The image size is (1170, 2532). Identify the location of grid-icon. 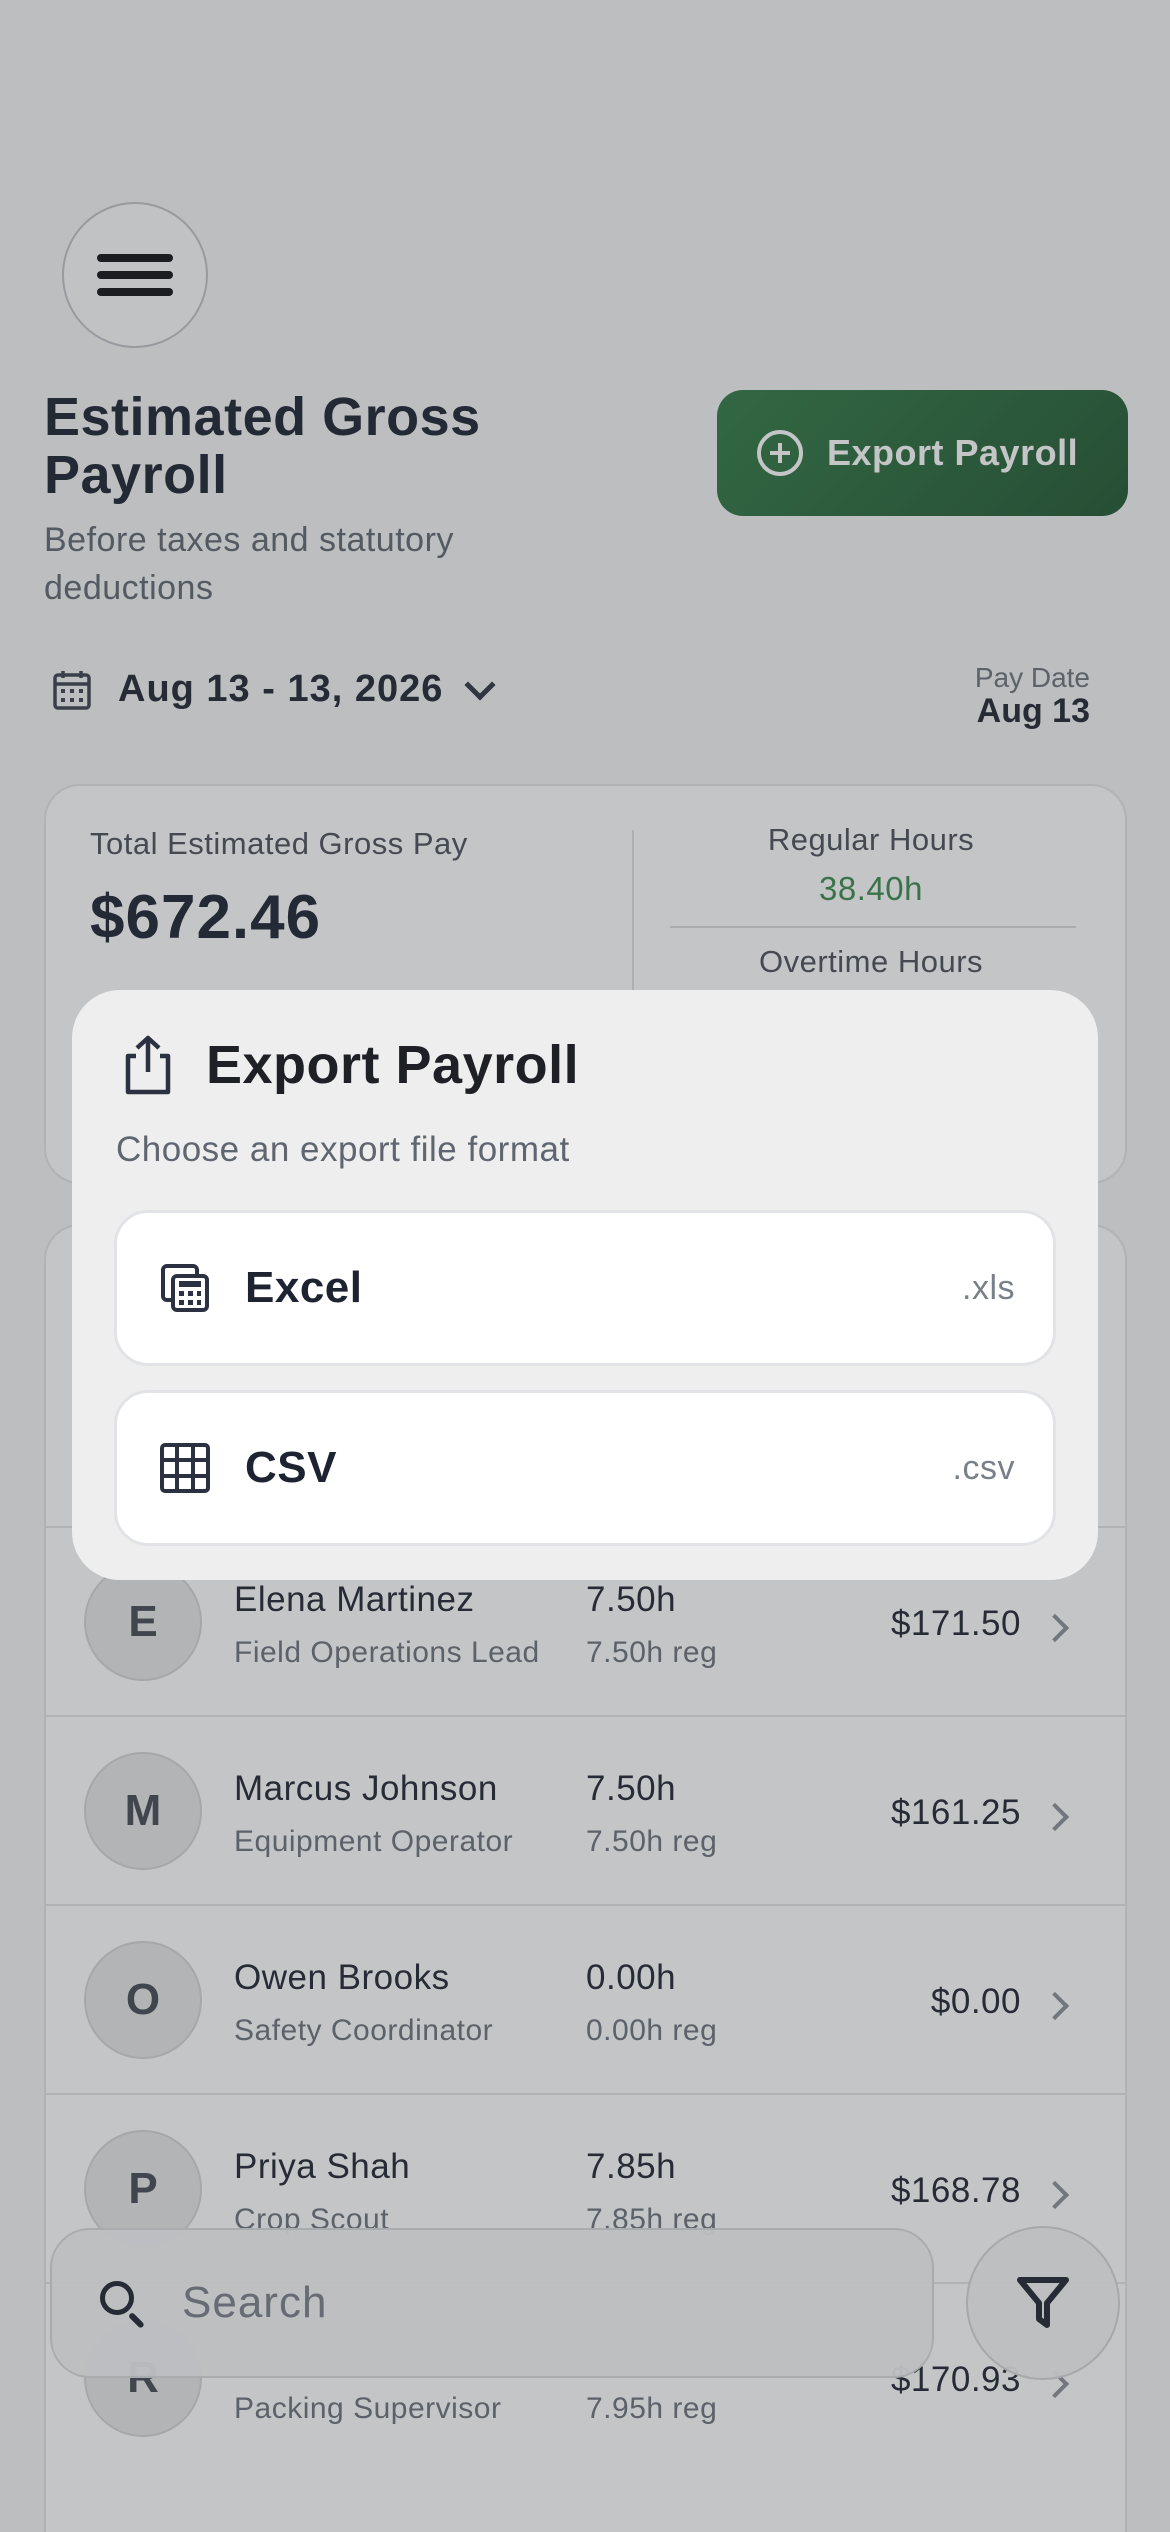
(185, 1468).